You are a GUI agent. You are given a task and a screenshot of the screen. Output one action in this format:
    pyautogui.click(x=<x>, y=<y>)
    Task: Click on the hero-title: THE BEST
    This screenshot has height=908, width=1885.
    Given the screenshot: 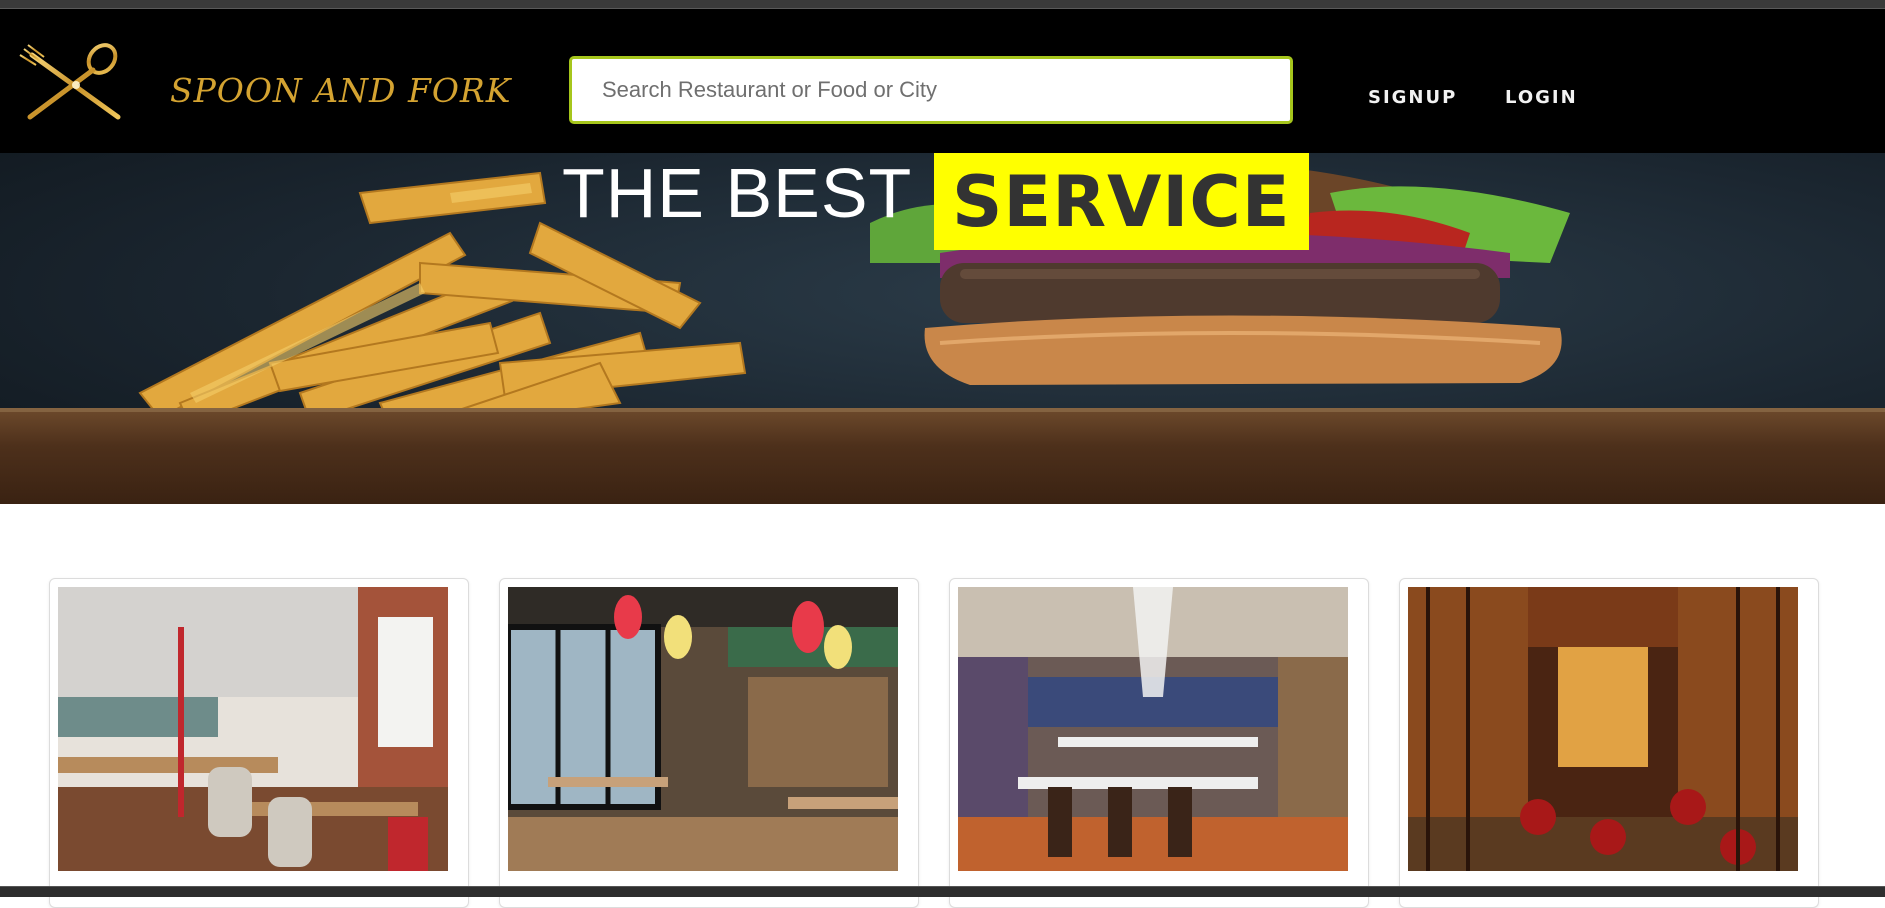 What is the action you would take?
    pyautogui.click(x=737, y=193)
    